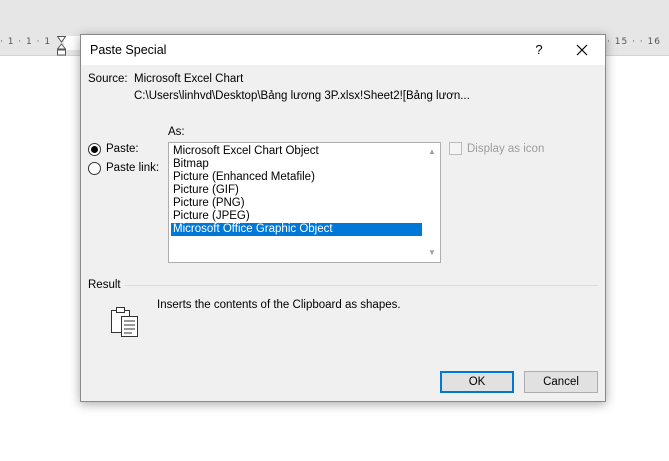 The image size is (669, 461). Describe the element at coordinates (561, 382) in the screenshot. I see `cancel-button: Cancel` at that location.